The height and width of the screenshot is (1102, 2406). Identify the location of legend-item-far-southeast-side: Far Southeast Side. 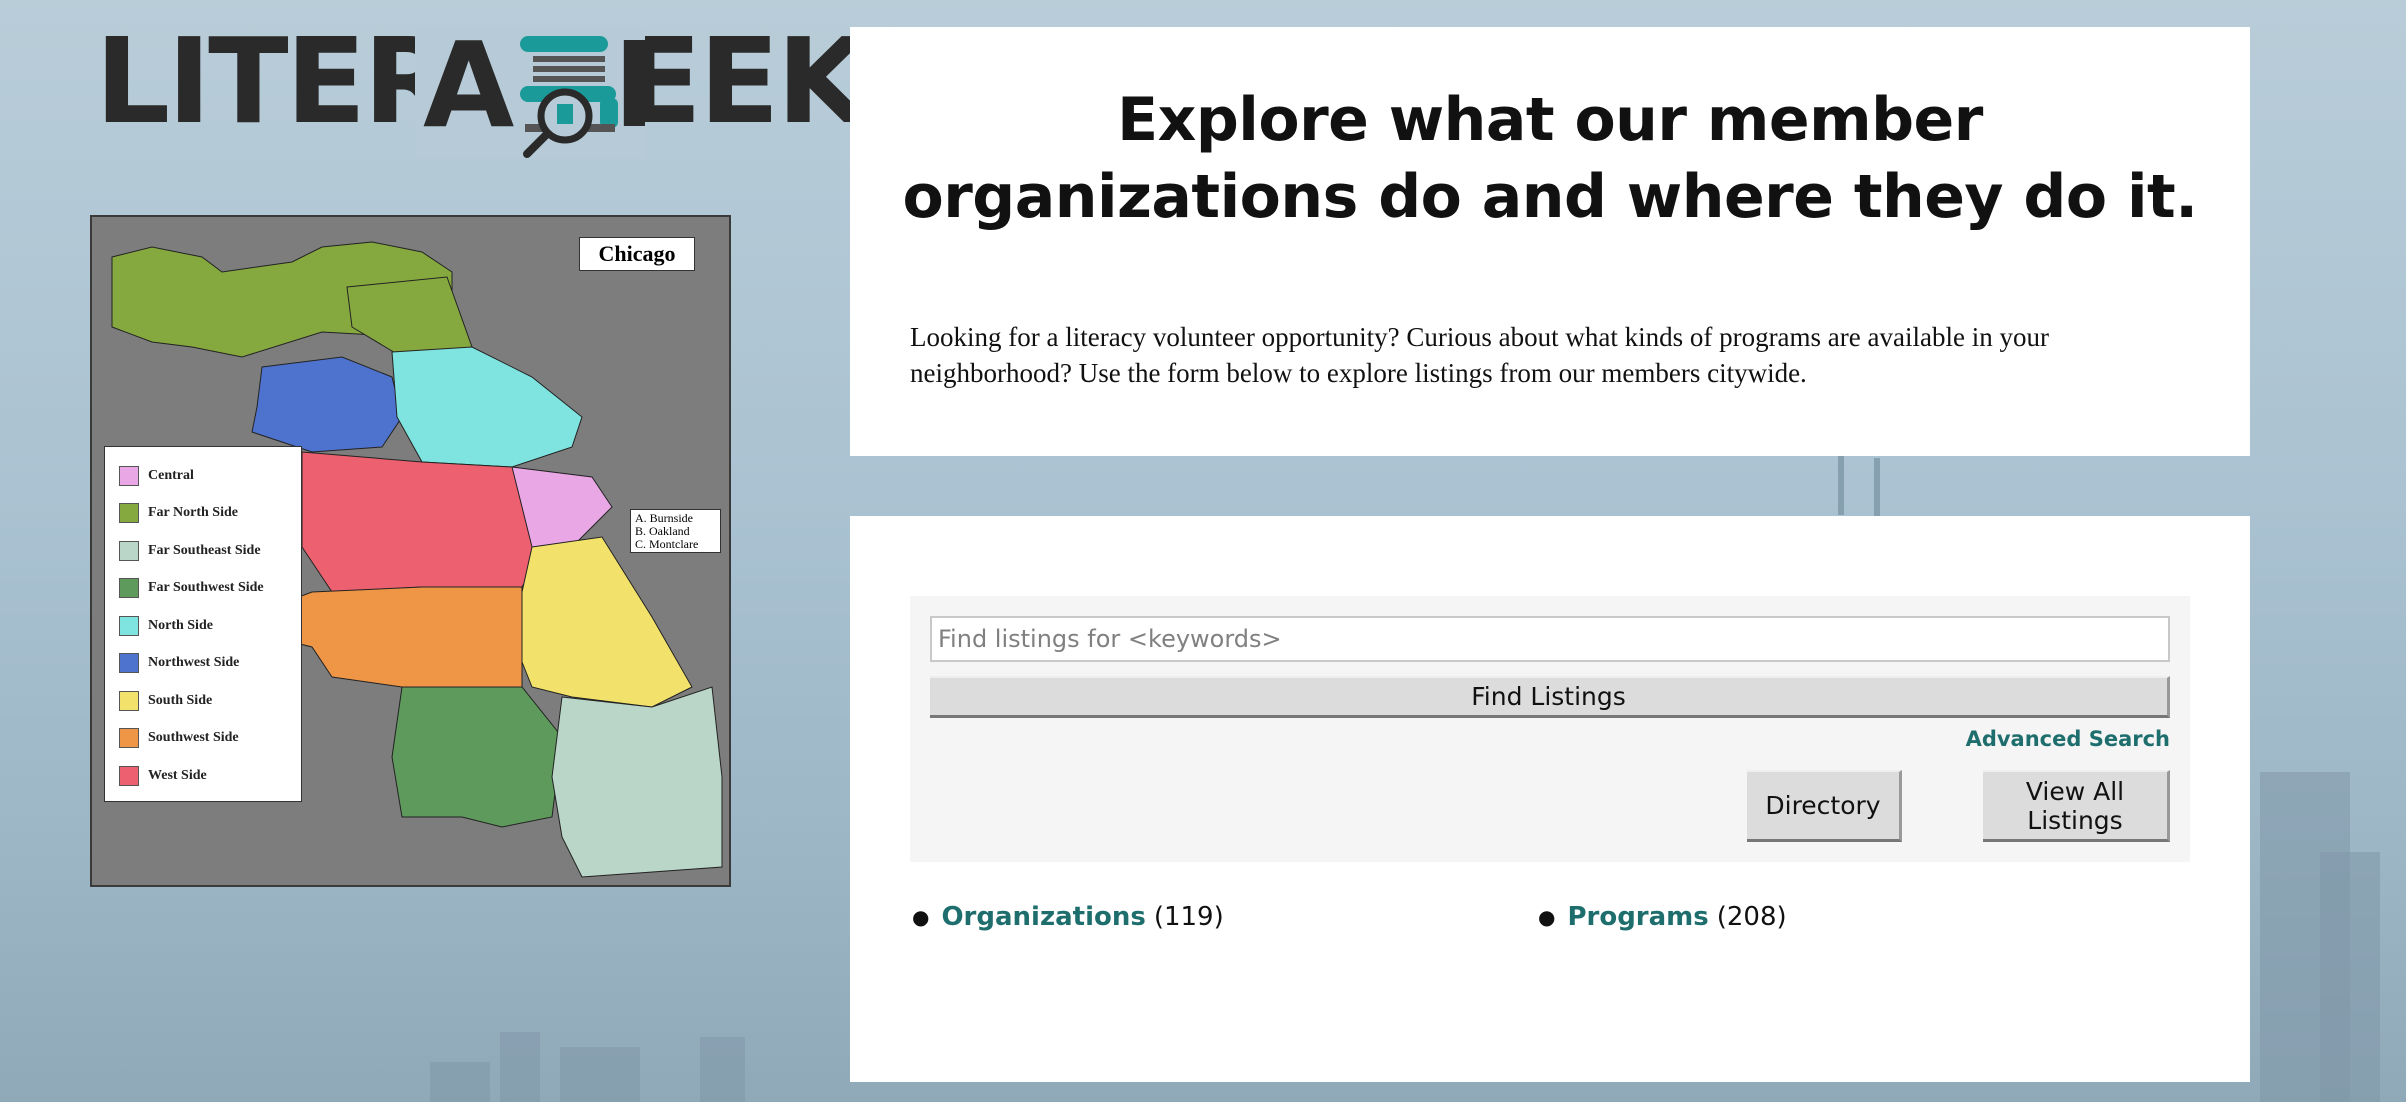
(210, 551).